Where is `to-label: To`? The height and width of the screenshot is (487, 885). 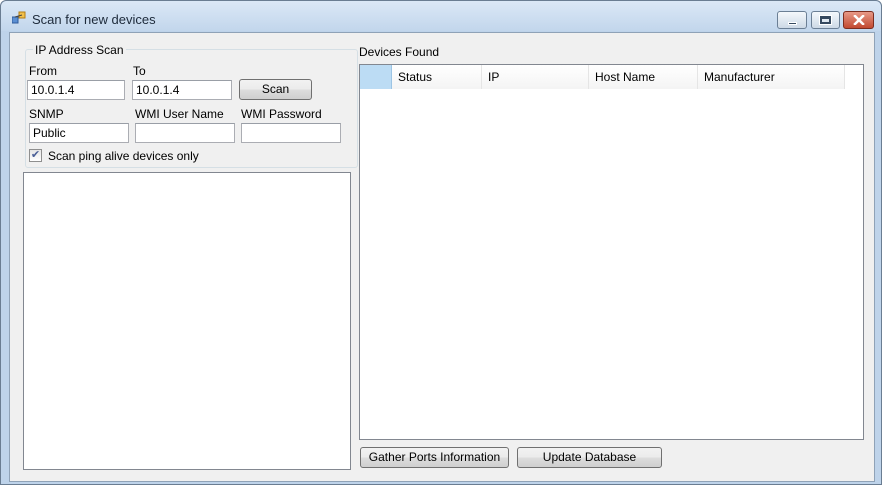
to-label: To is located at coordinates (139, 71).